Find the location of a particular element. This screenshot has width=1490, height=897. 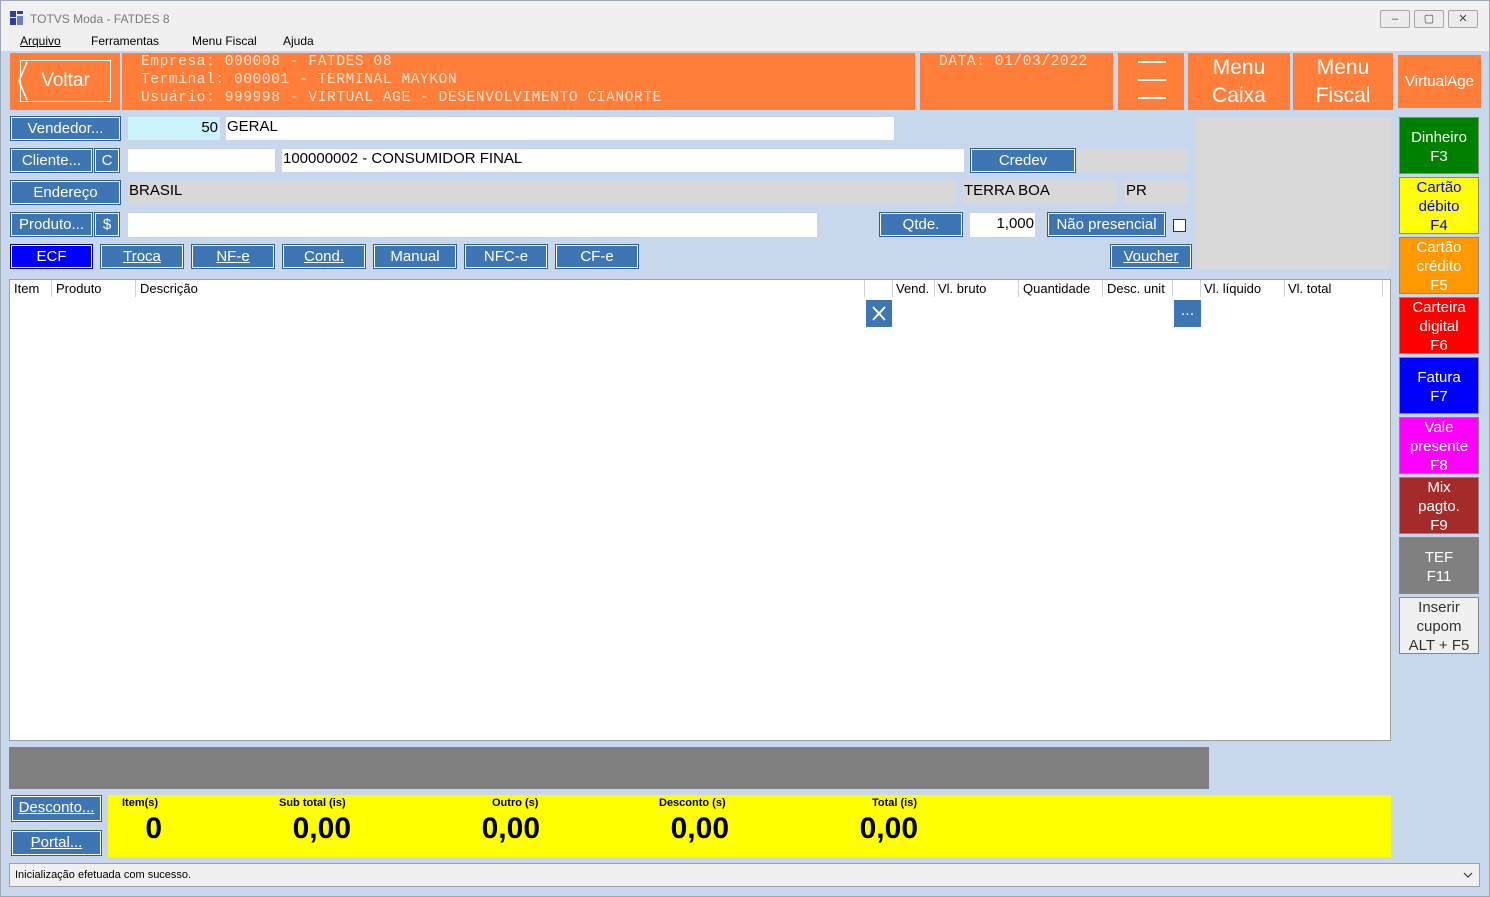

col-header-vend: Vend. is located at coordinates (912, 288).